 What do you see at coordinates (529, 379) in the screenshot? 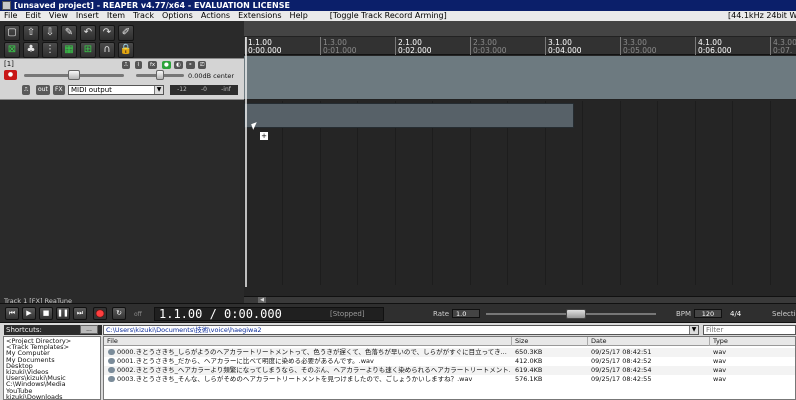
I see `file-size: 576.1KB` at bounding box center [529, 379].